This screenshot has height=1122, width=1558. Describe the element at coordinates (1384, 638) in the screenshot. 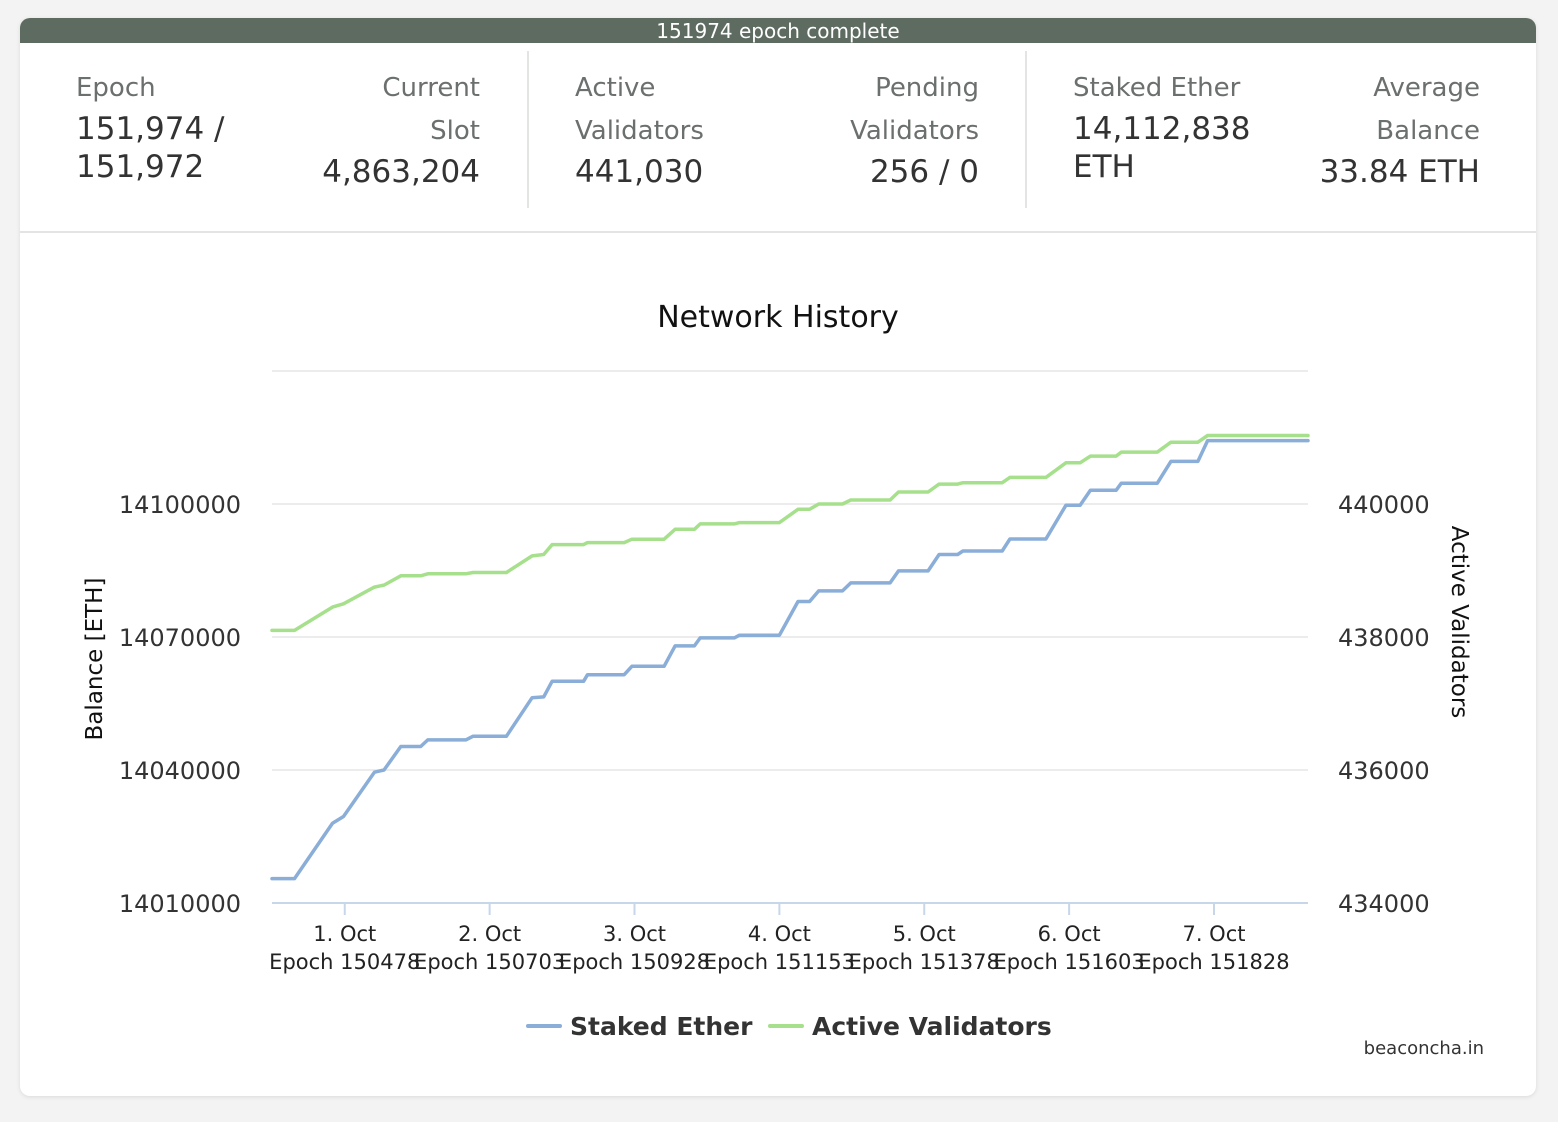

I see `y-right-tick-label: 438000` at that location.